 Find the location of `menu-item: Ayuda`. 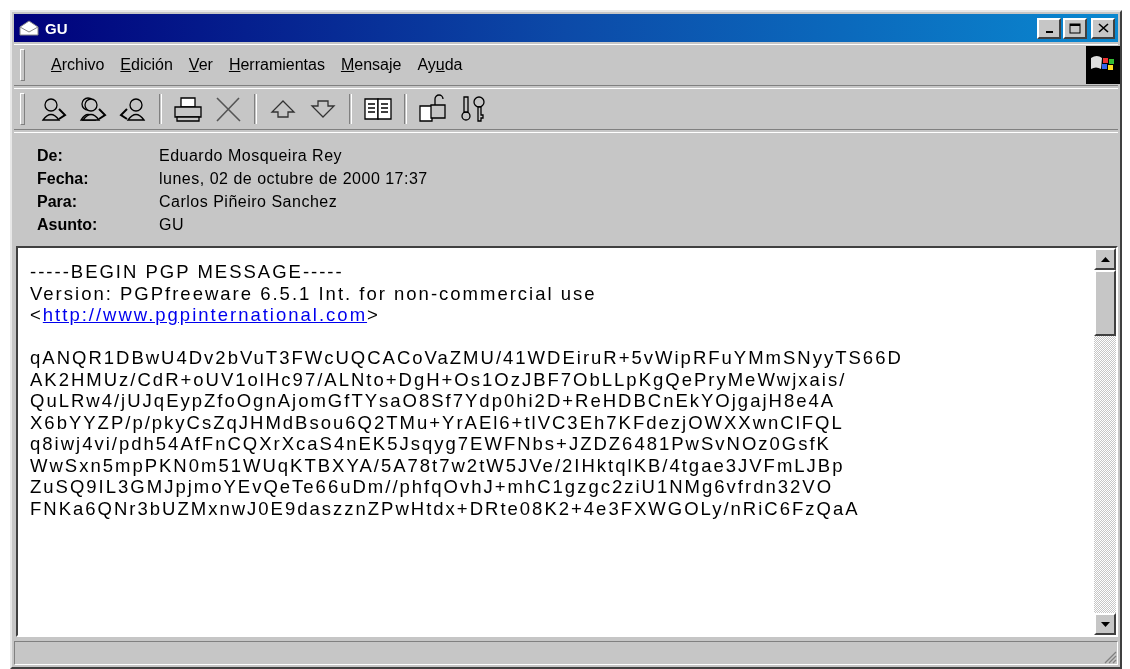

menu-item: Ayuda is located at coordinates (440, 65).